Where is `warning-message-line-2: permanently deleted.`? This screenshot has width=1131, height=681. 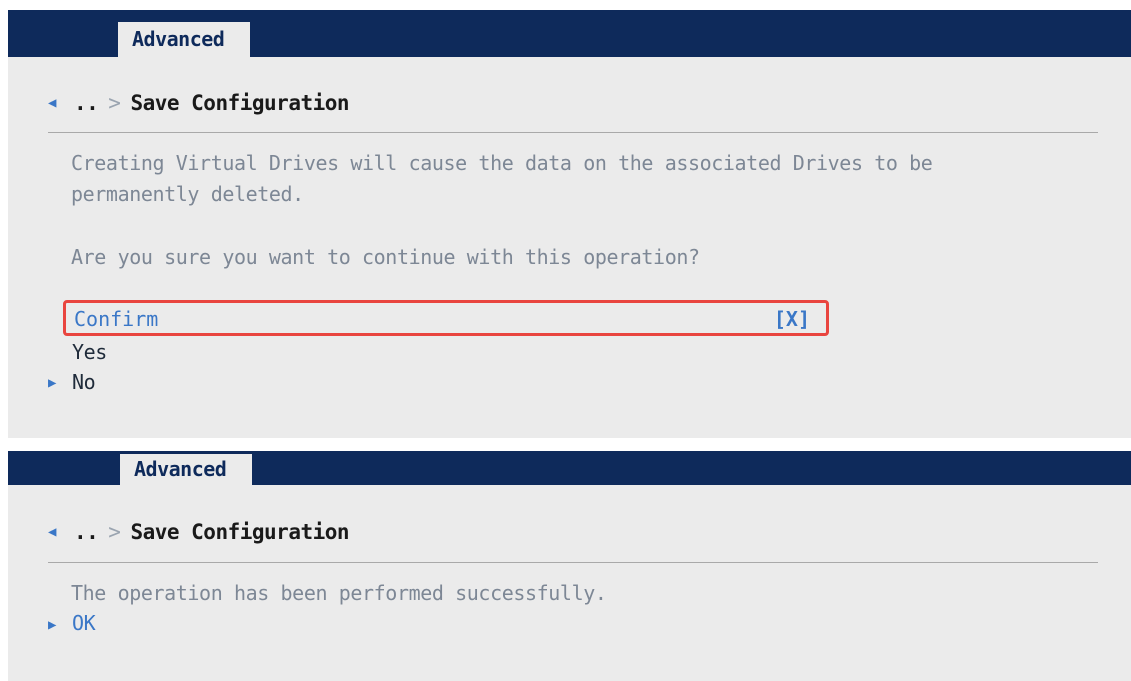
warning-message-line-2: permanently deleted. is located at coordinates (187, 194).